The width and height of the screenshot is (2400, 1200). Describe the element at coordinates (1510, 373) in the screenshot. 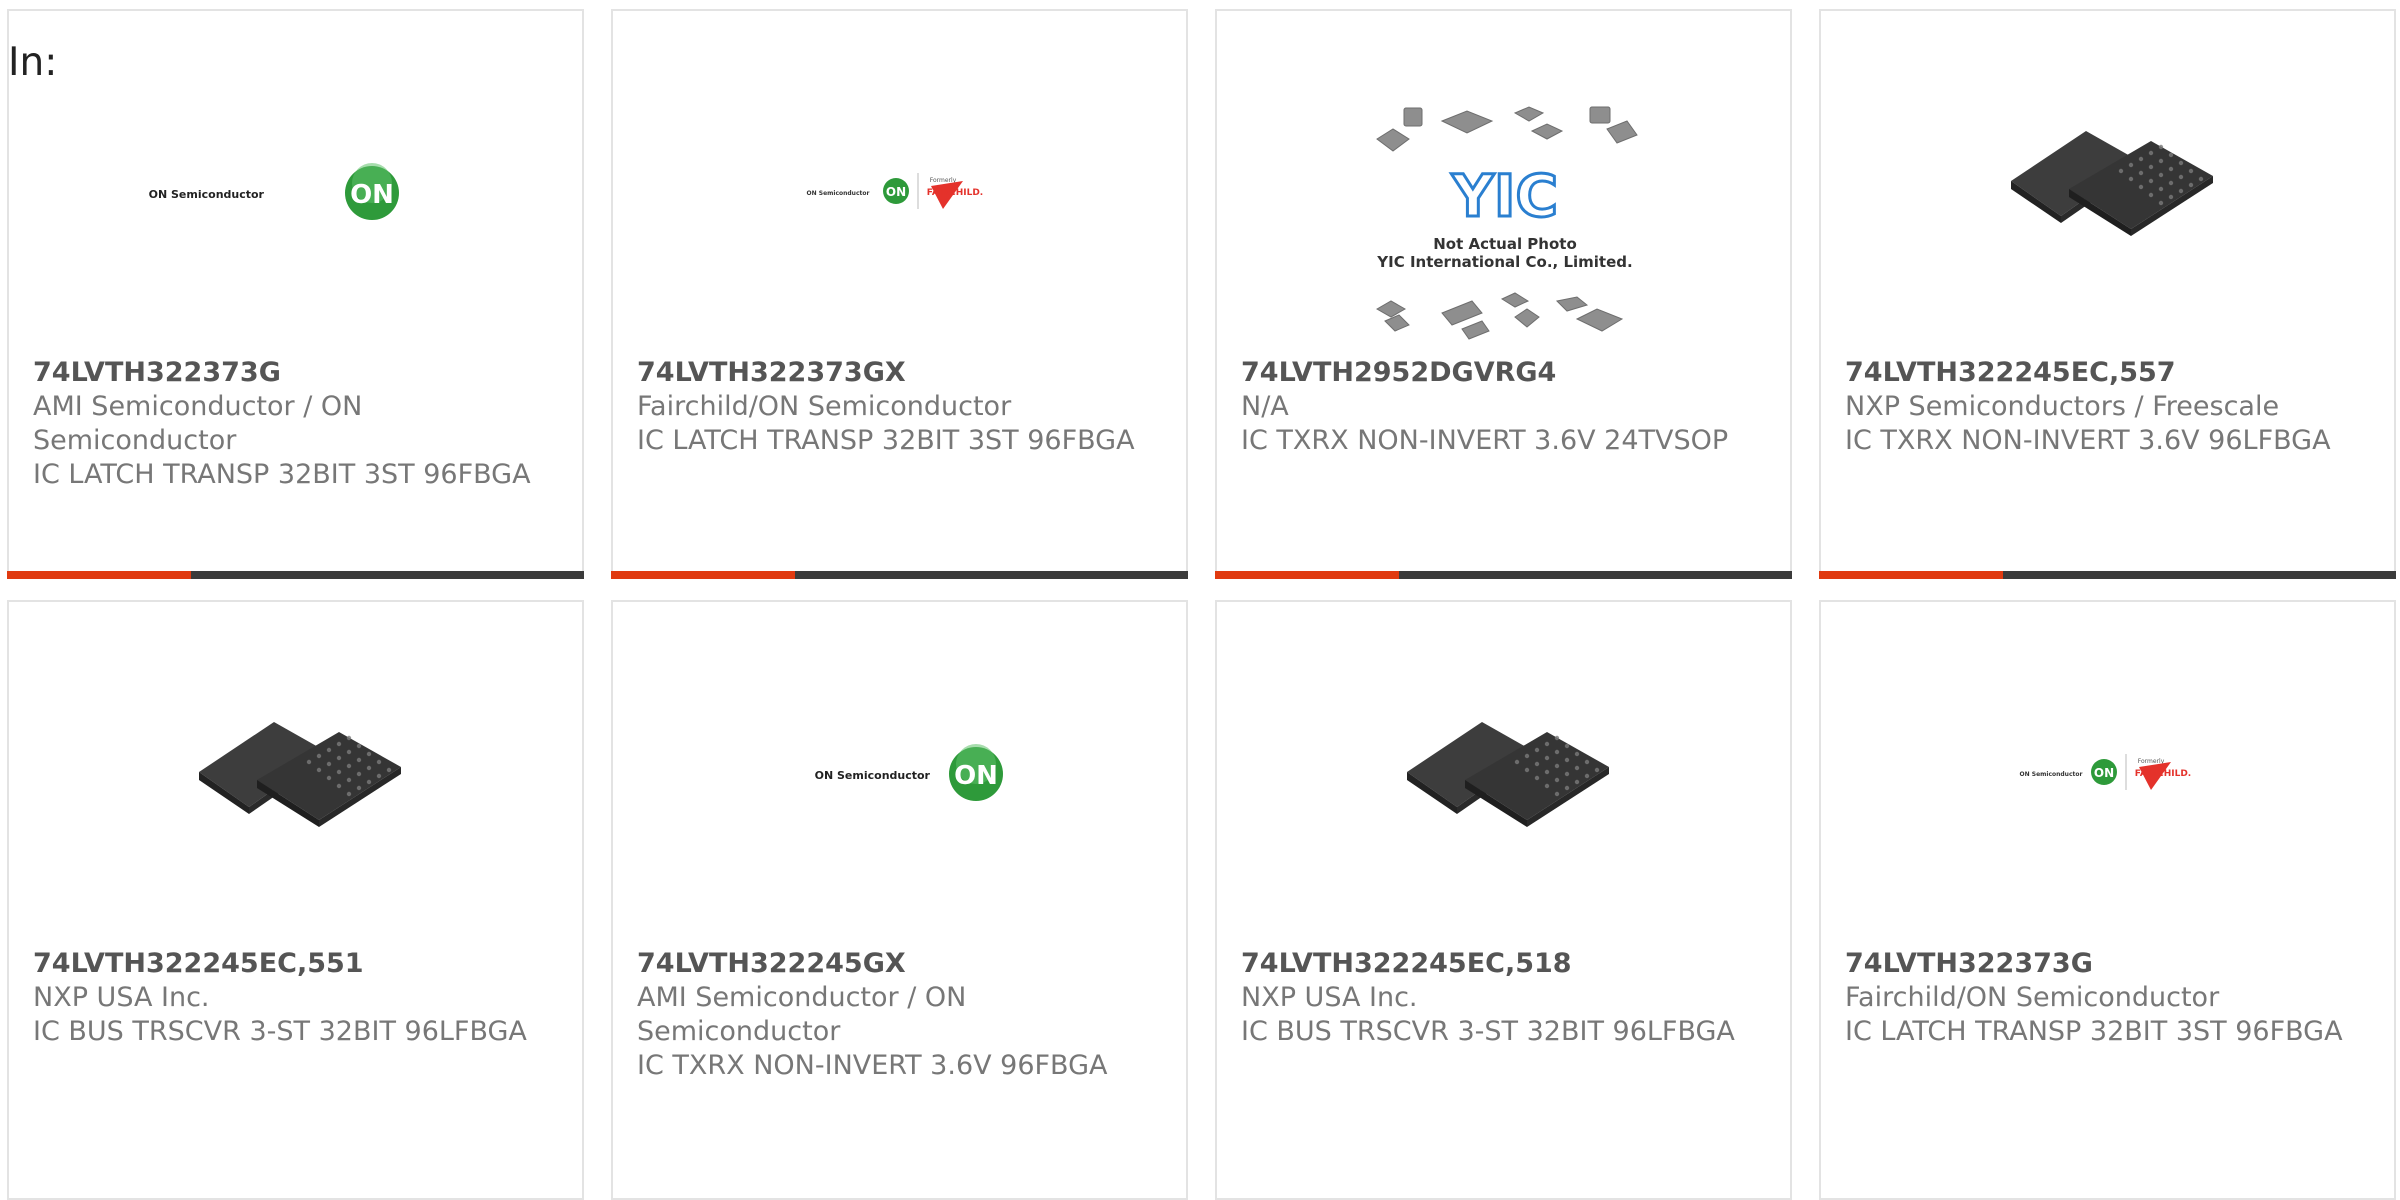

I see `part-number: 74LVTH2952DGVRG4` at that location.